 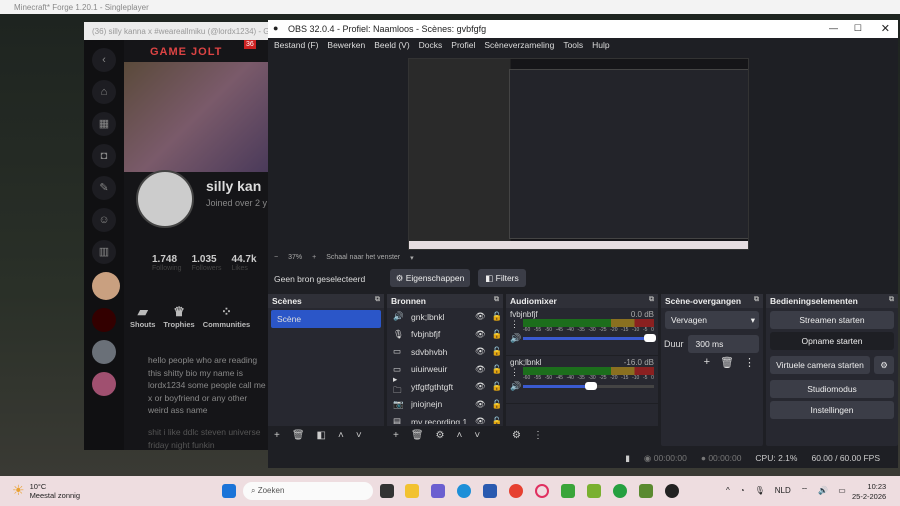 What do you see at coordinates (229, 491) in the screenshot?
I see `start-icon` at bounding box center [229, 491].